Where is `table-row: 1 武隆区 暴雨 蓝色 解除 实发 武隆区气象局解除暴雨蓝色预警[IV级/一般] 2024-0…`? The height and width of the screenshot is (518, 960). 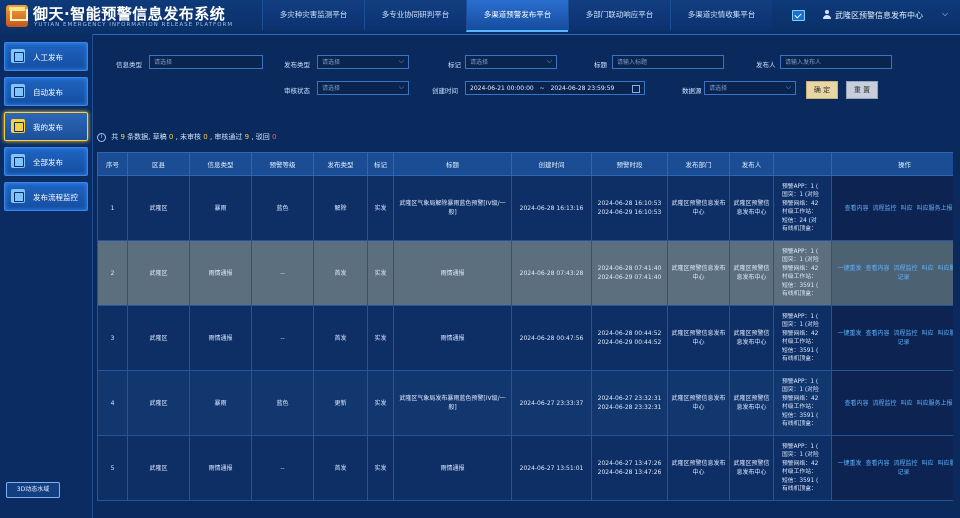
table-row: 1 武隆区 暴雨 蓝色 解除 实发 武隆区气象局解除暴雨蓝色预警[IV级/一般] 2024-0… is located at coordinates (525, 208).